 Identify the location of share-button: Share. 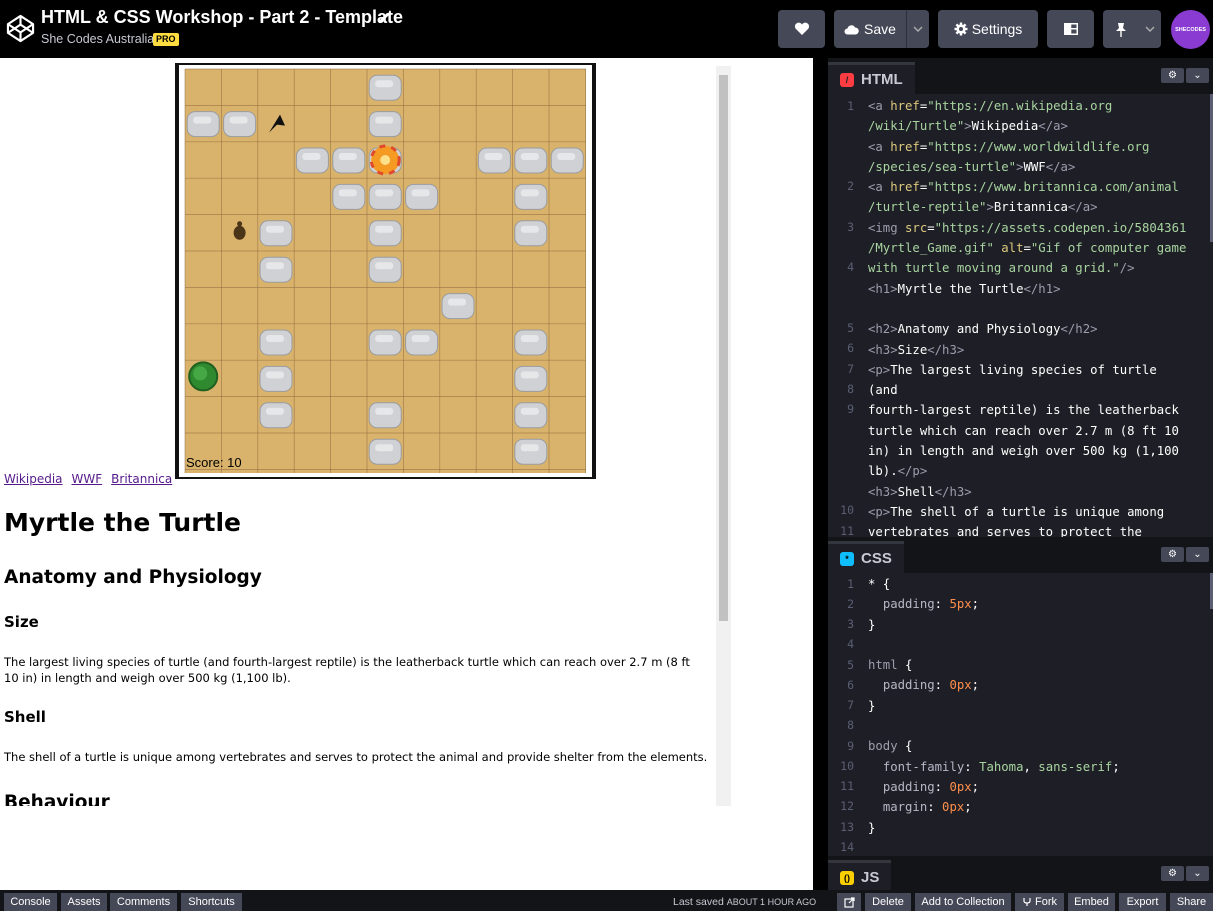
(1191, 902).